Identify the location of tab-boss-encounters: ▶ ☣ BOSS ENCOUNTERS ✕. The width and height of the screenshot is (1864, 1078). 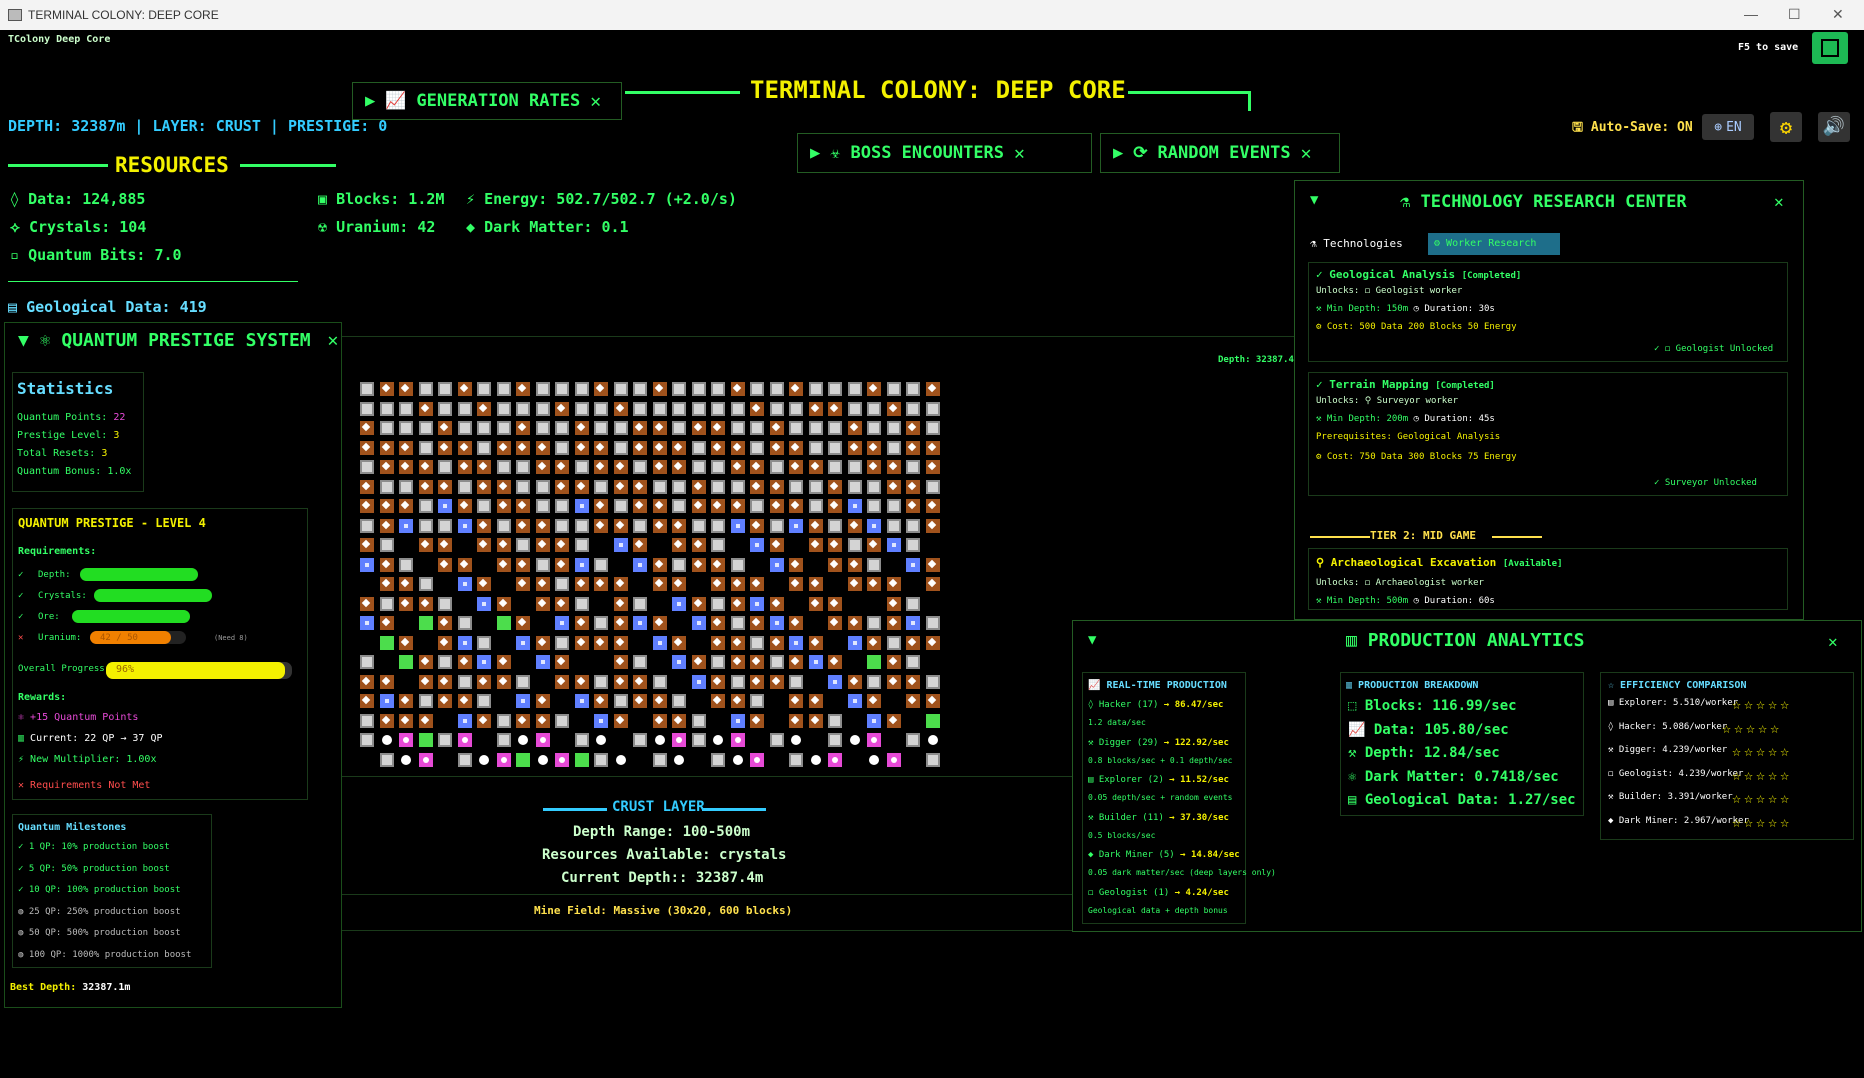
(944, 153).